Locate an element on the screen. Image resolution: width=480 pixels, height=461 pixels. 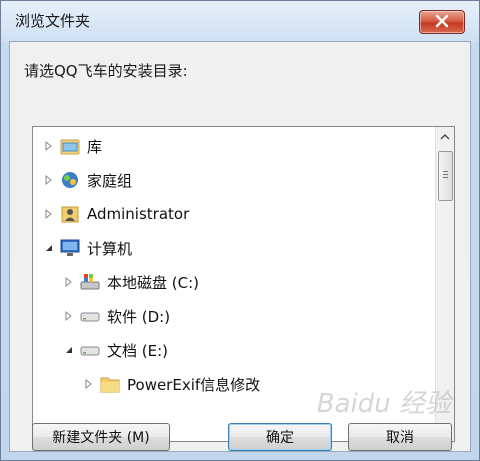
computer-icon is located at coordinates (70, 248).